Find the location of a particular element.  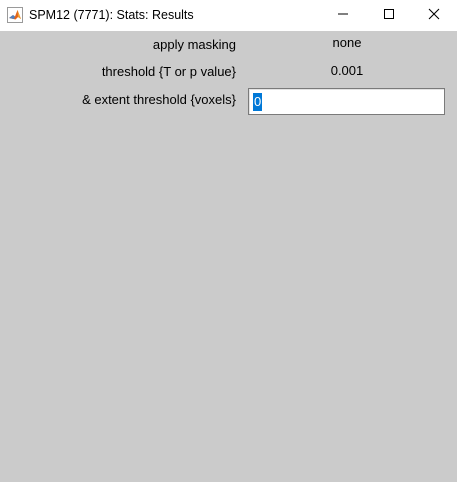

matlab-icon is located at coordinates (15, 15).